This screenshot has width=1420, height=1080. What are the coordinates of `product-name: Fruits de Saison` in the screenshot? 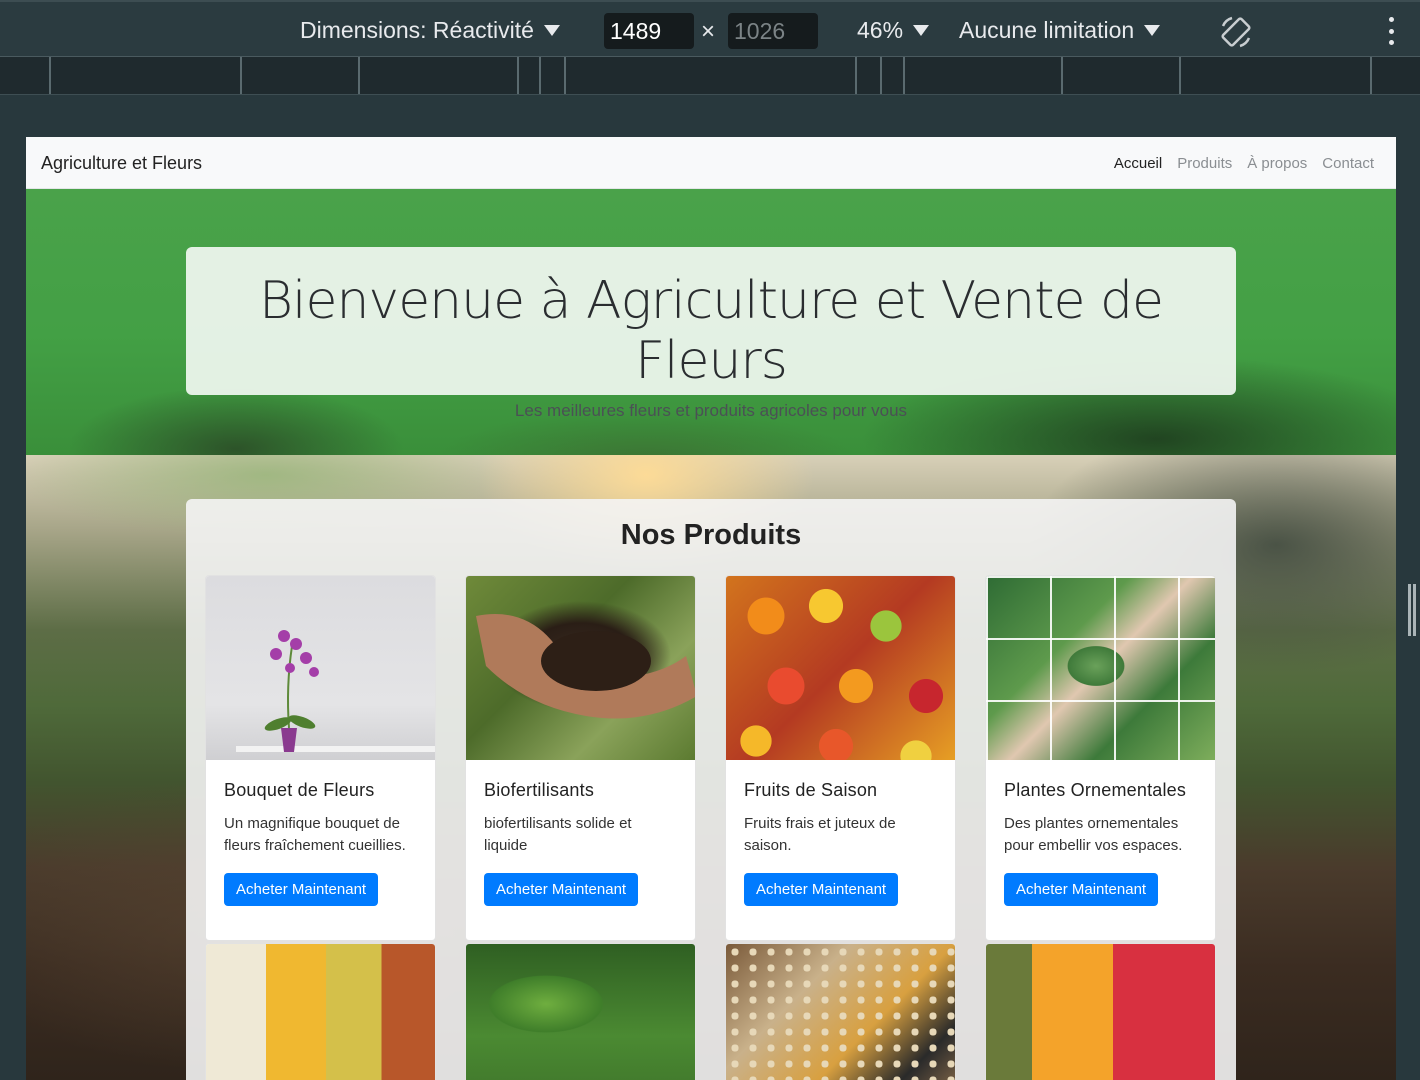 It's located at (811, 790).